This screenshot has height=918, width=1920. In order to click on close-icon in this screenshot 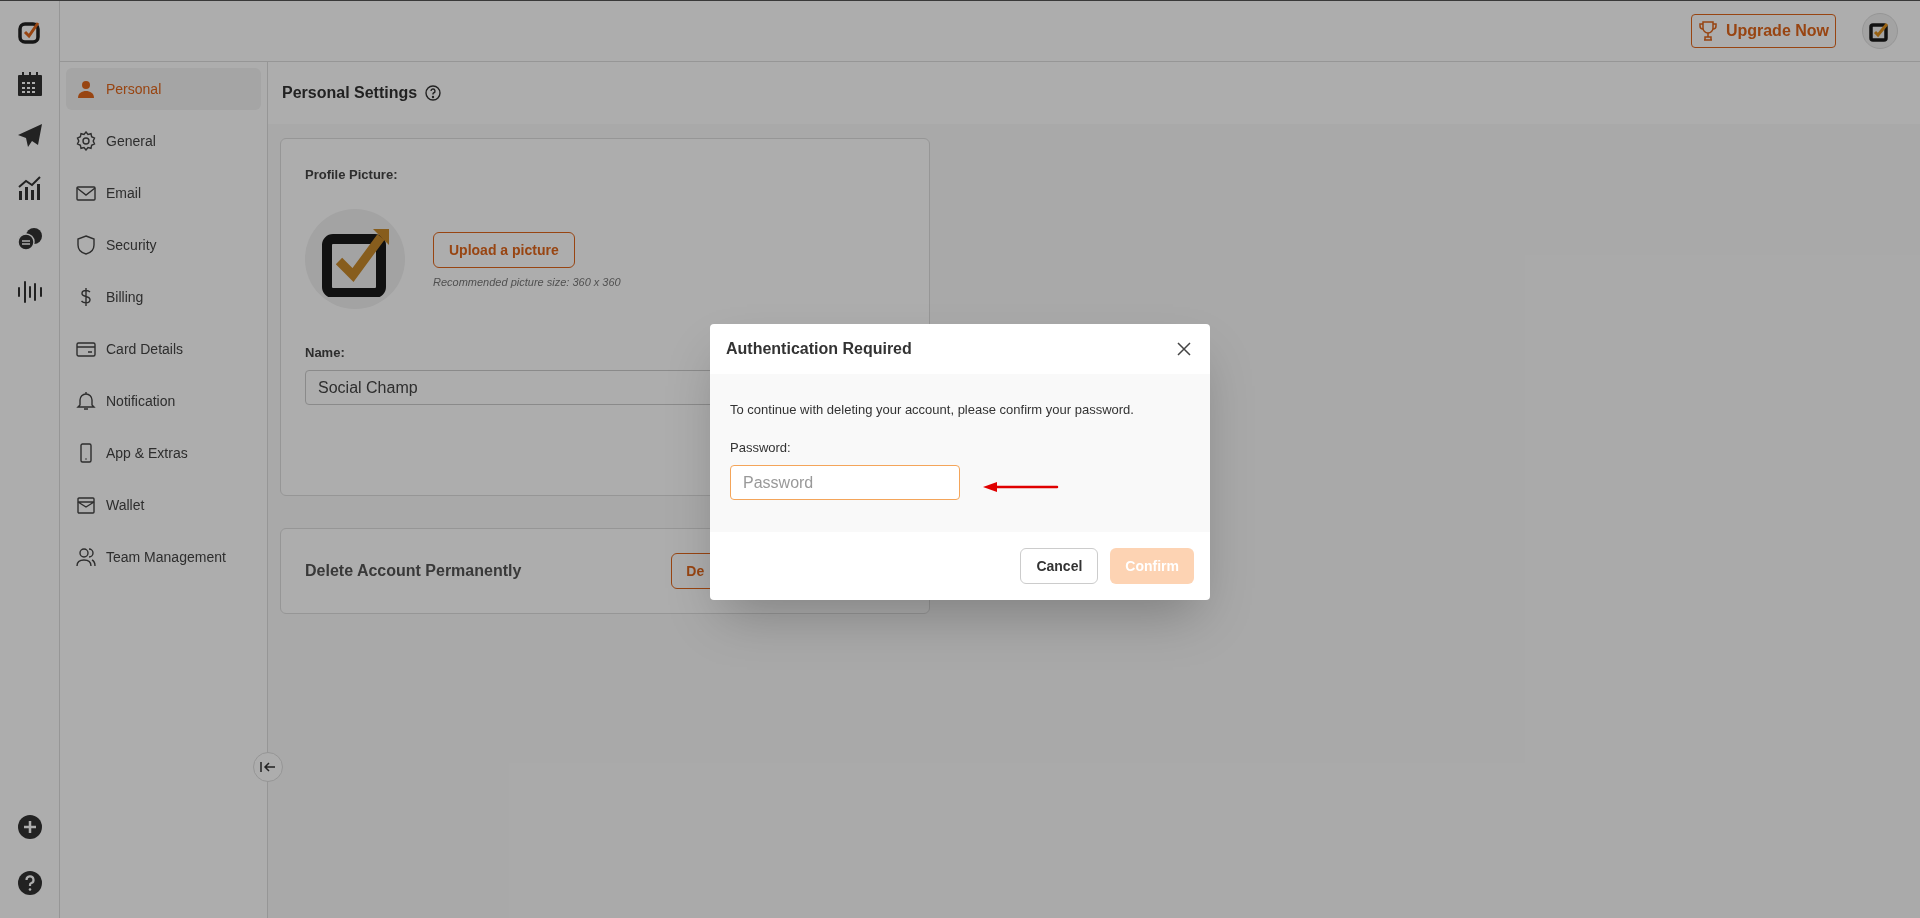, I will do `click(1184, 349)`.